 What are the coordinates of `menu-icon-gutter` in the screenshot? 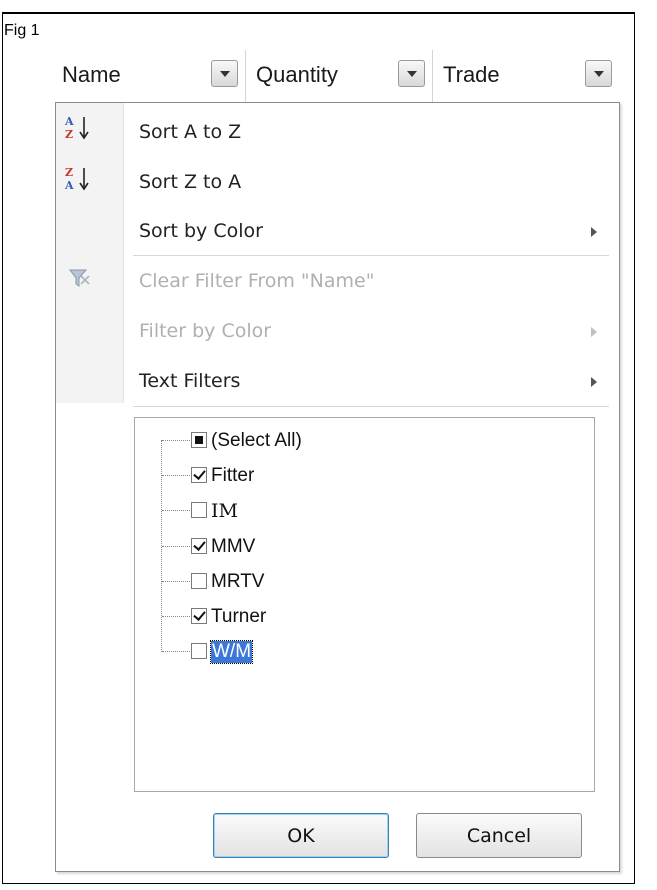 It's located at (90, 253).